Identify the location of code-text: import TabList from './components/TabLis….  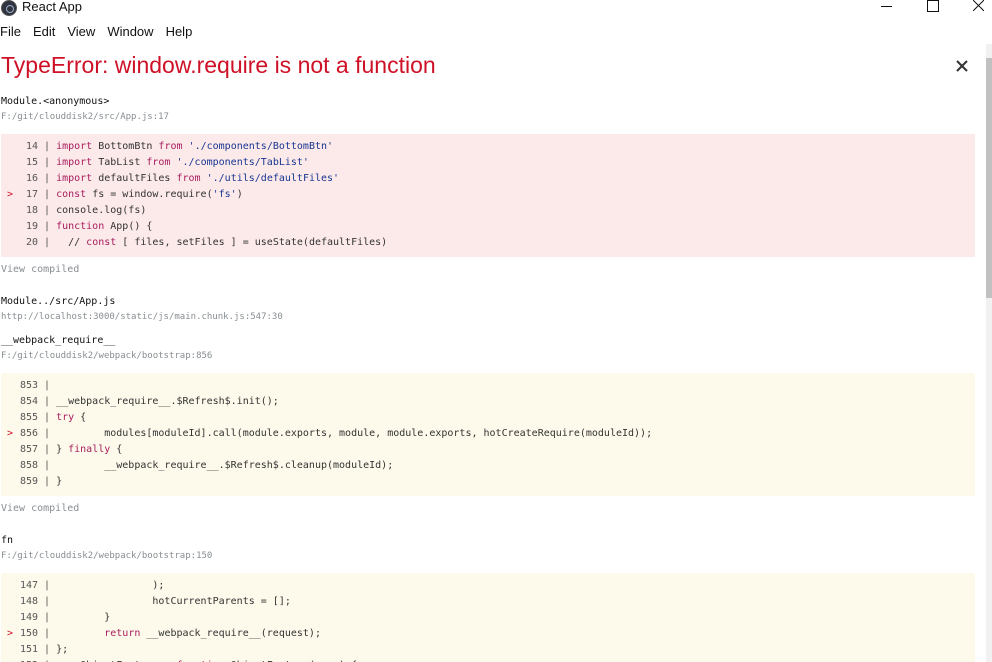
(182, 162).